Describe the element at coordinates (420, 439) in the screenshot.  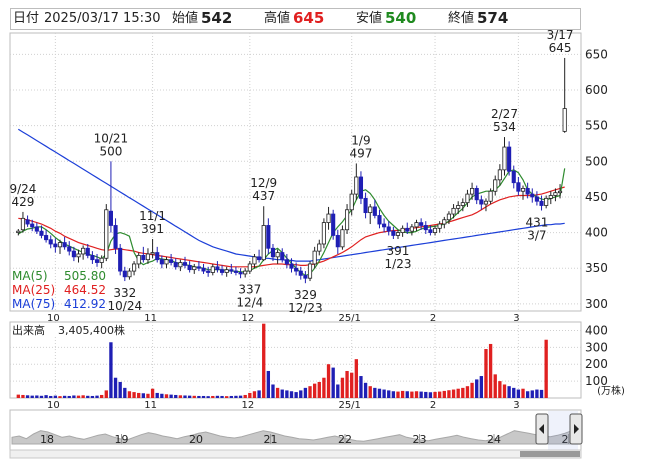
I see `navigator-label: 23` at that location.